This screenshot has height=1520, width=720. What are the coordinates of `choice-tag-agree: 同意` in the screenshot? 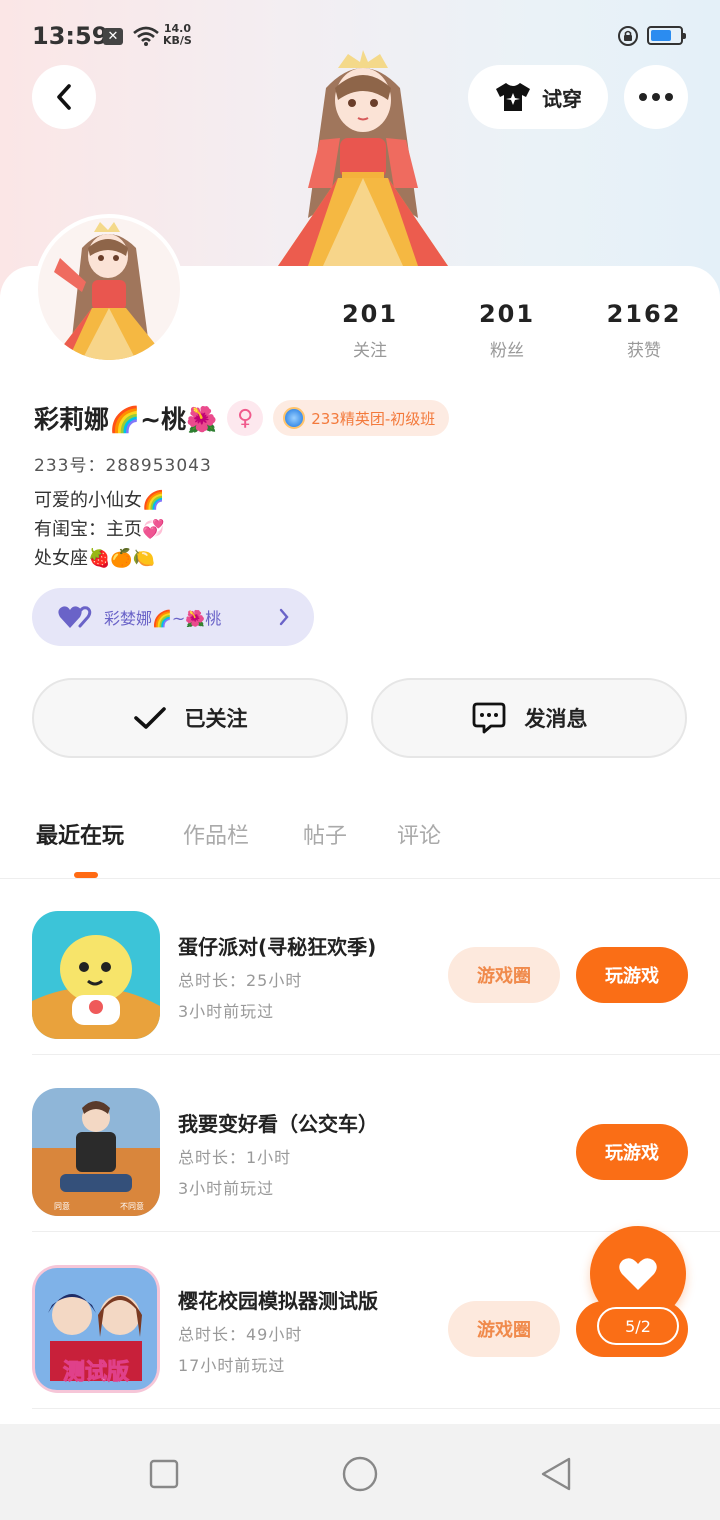 It's located at (62, 1206).